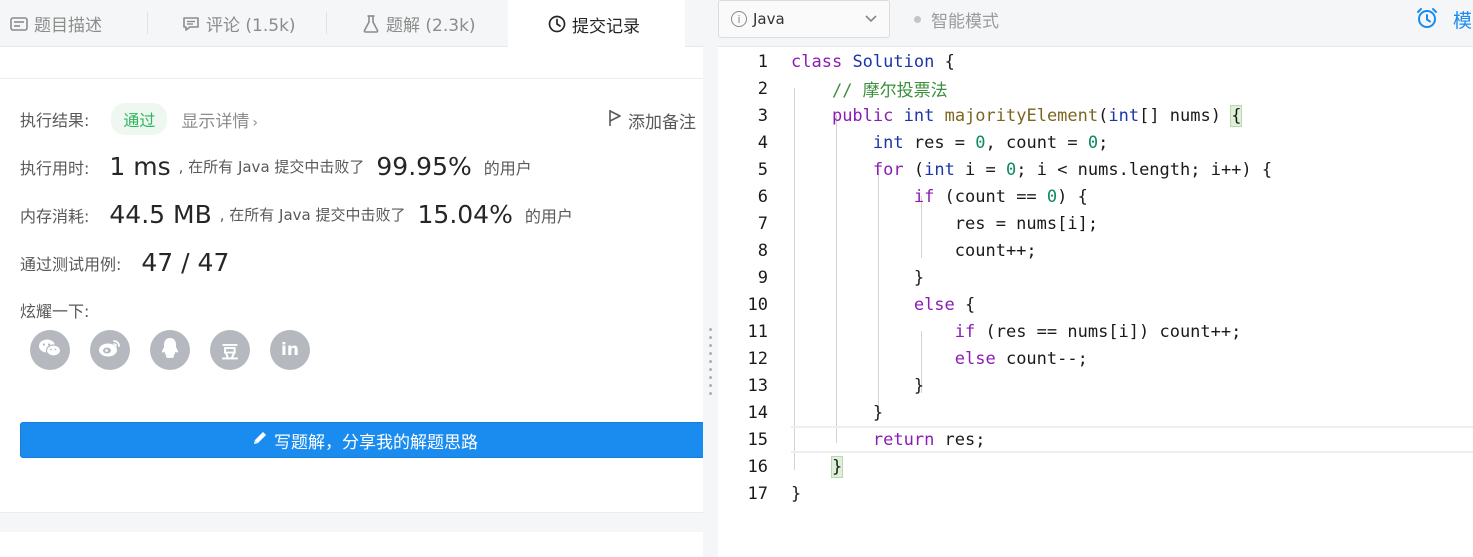  Describe the element at coordinates (762, 223) in the screenshot. I see `line-number: 7` at that location.